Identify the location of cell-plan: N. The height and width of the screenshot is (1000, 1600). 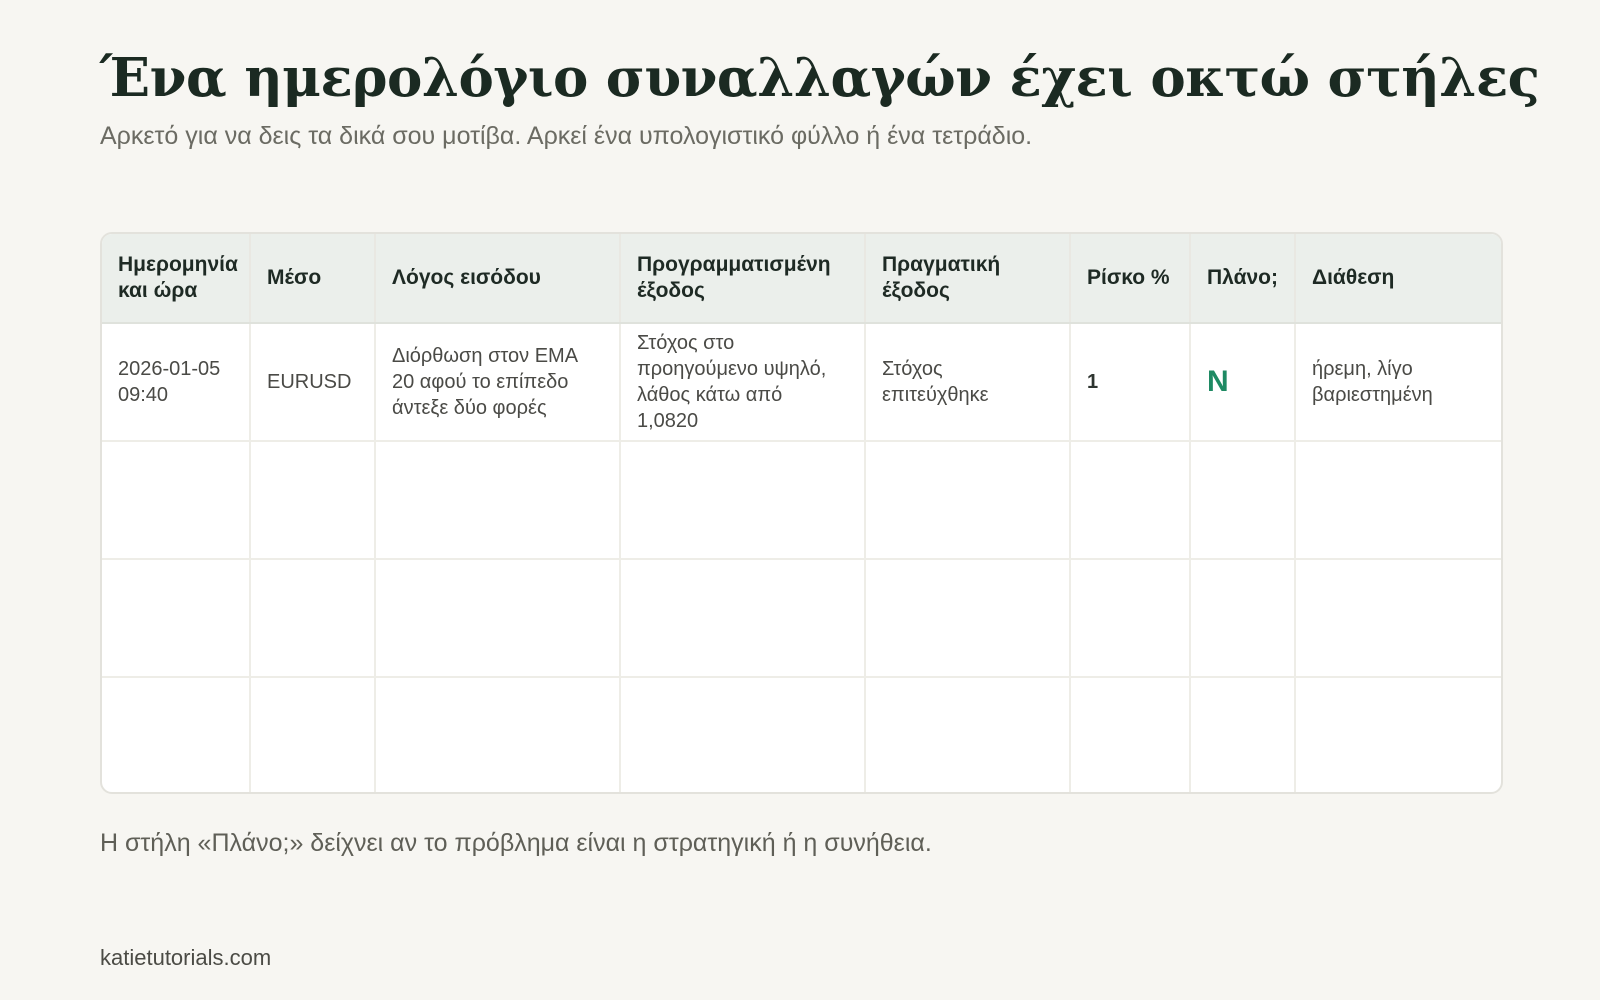
(1243, 382).